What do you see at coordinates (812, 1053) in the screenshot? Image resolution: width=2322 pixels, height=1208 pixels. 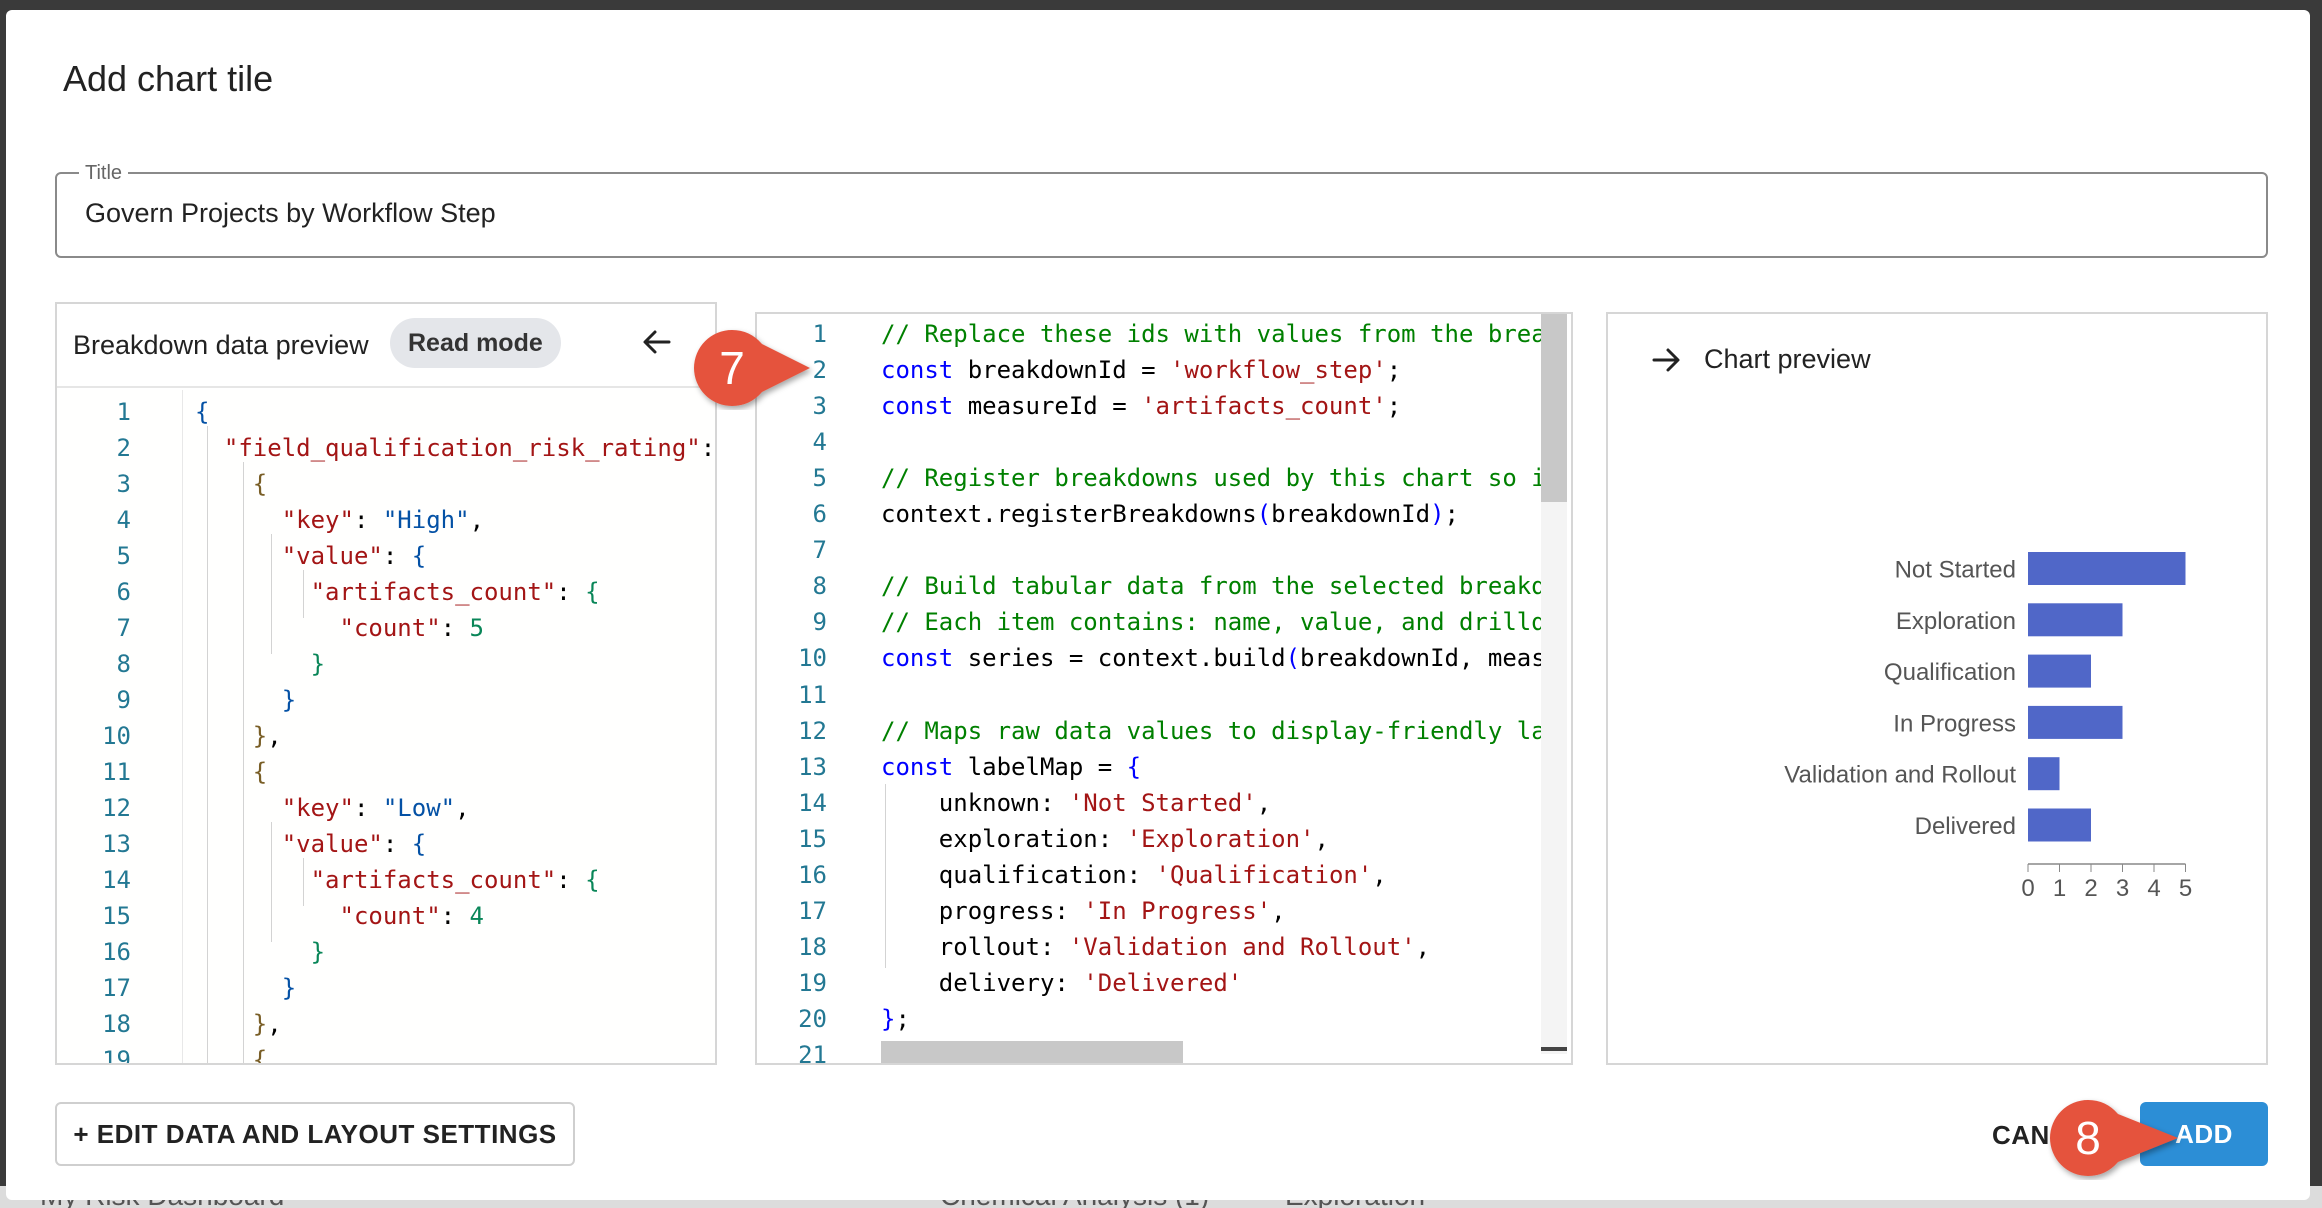 I see `code-line-number: 21` at bounding box center [812, 1053].